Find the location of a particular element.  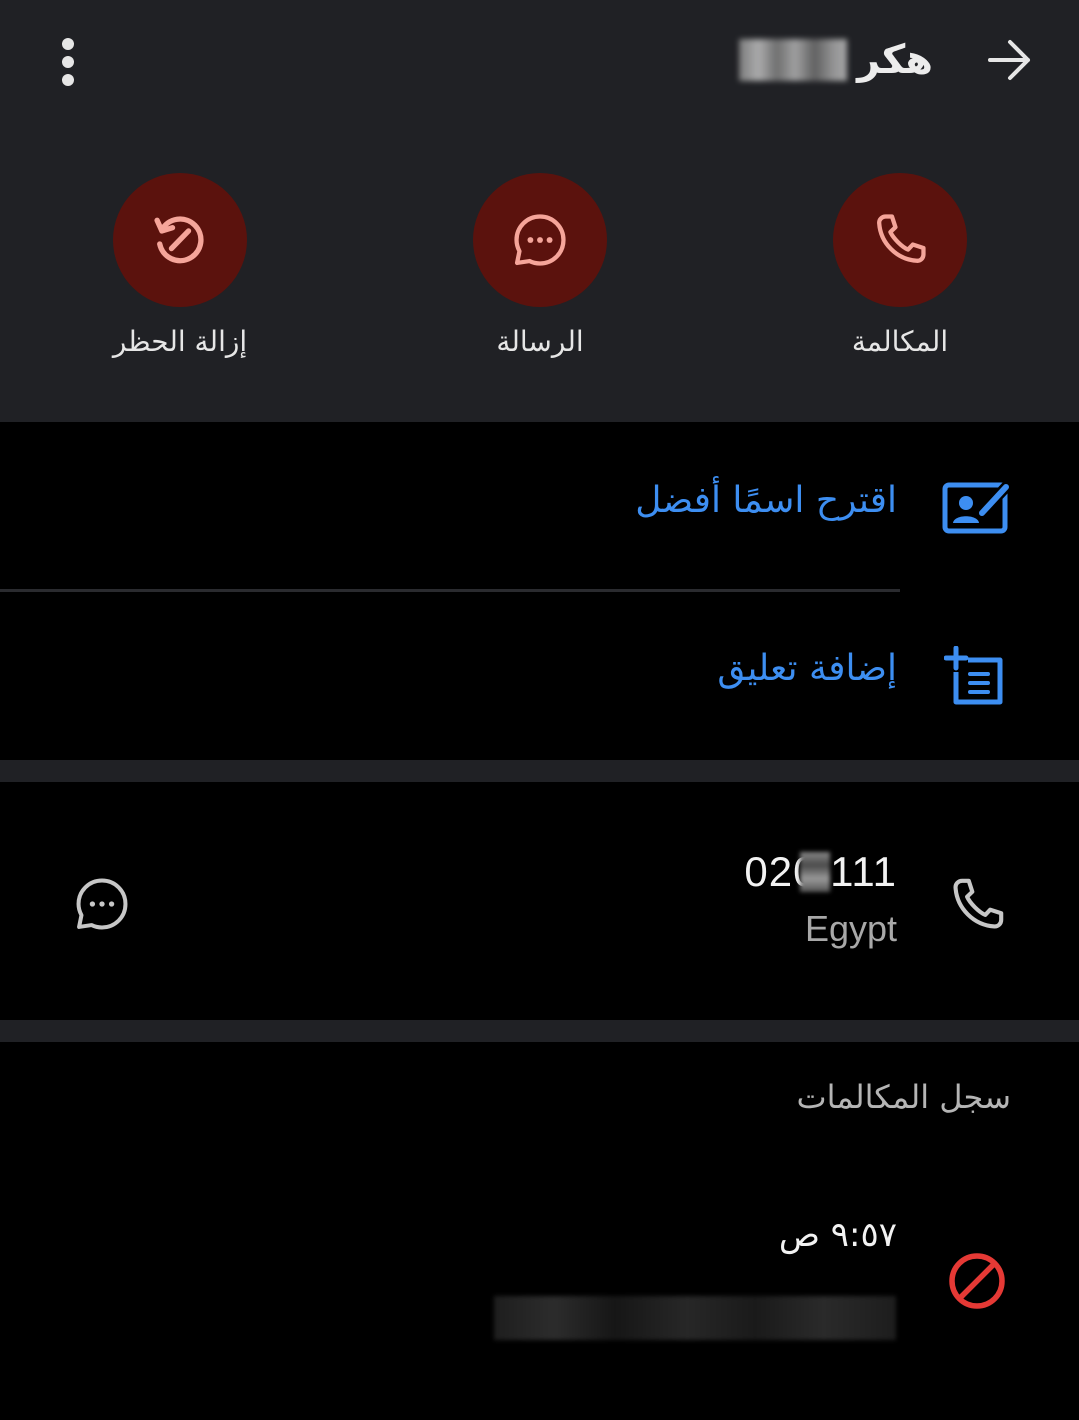

call-log-details-redacted is located at coordinates (695, 1318).